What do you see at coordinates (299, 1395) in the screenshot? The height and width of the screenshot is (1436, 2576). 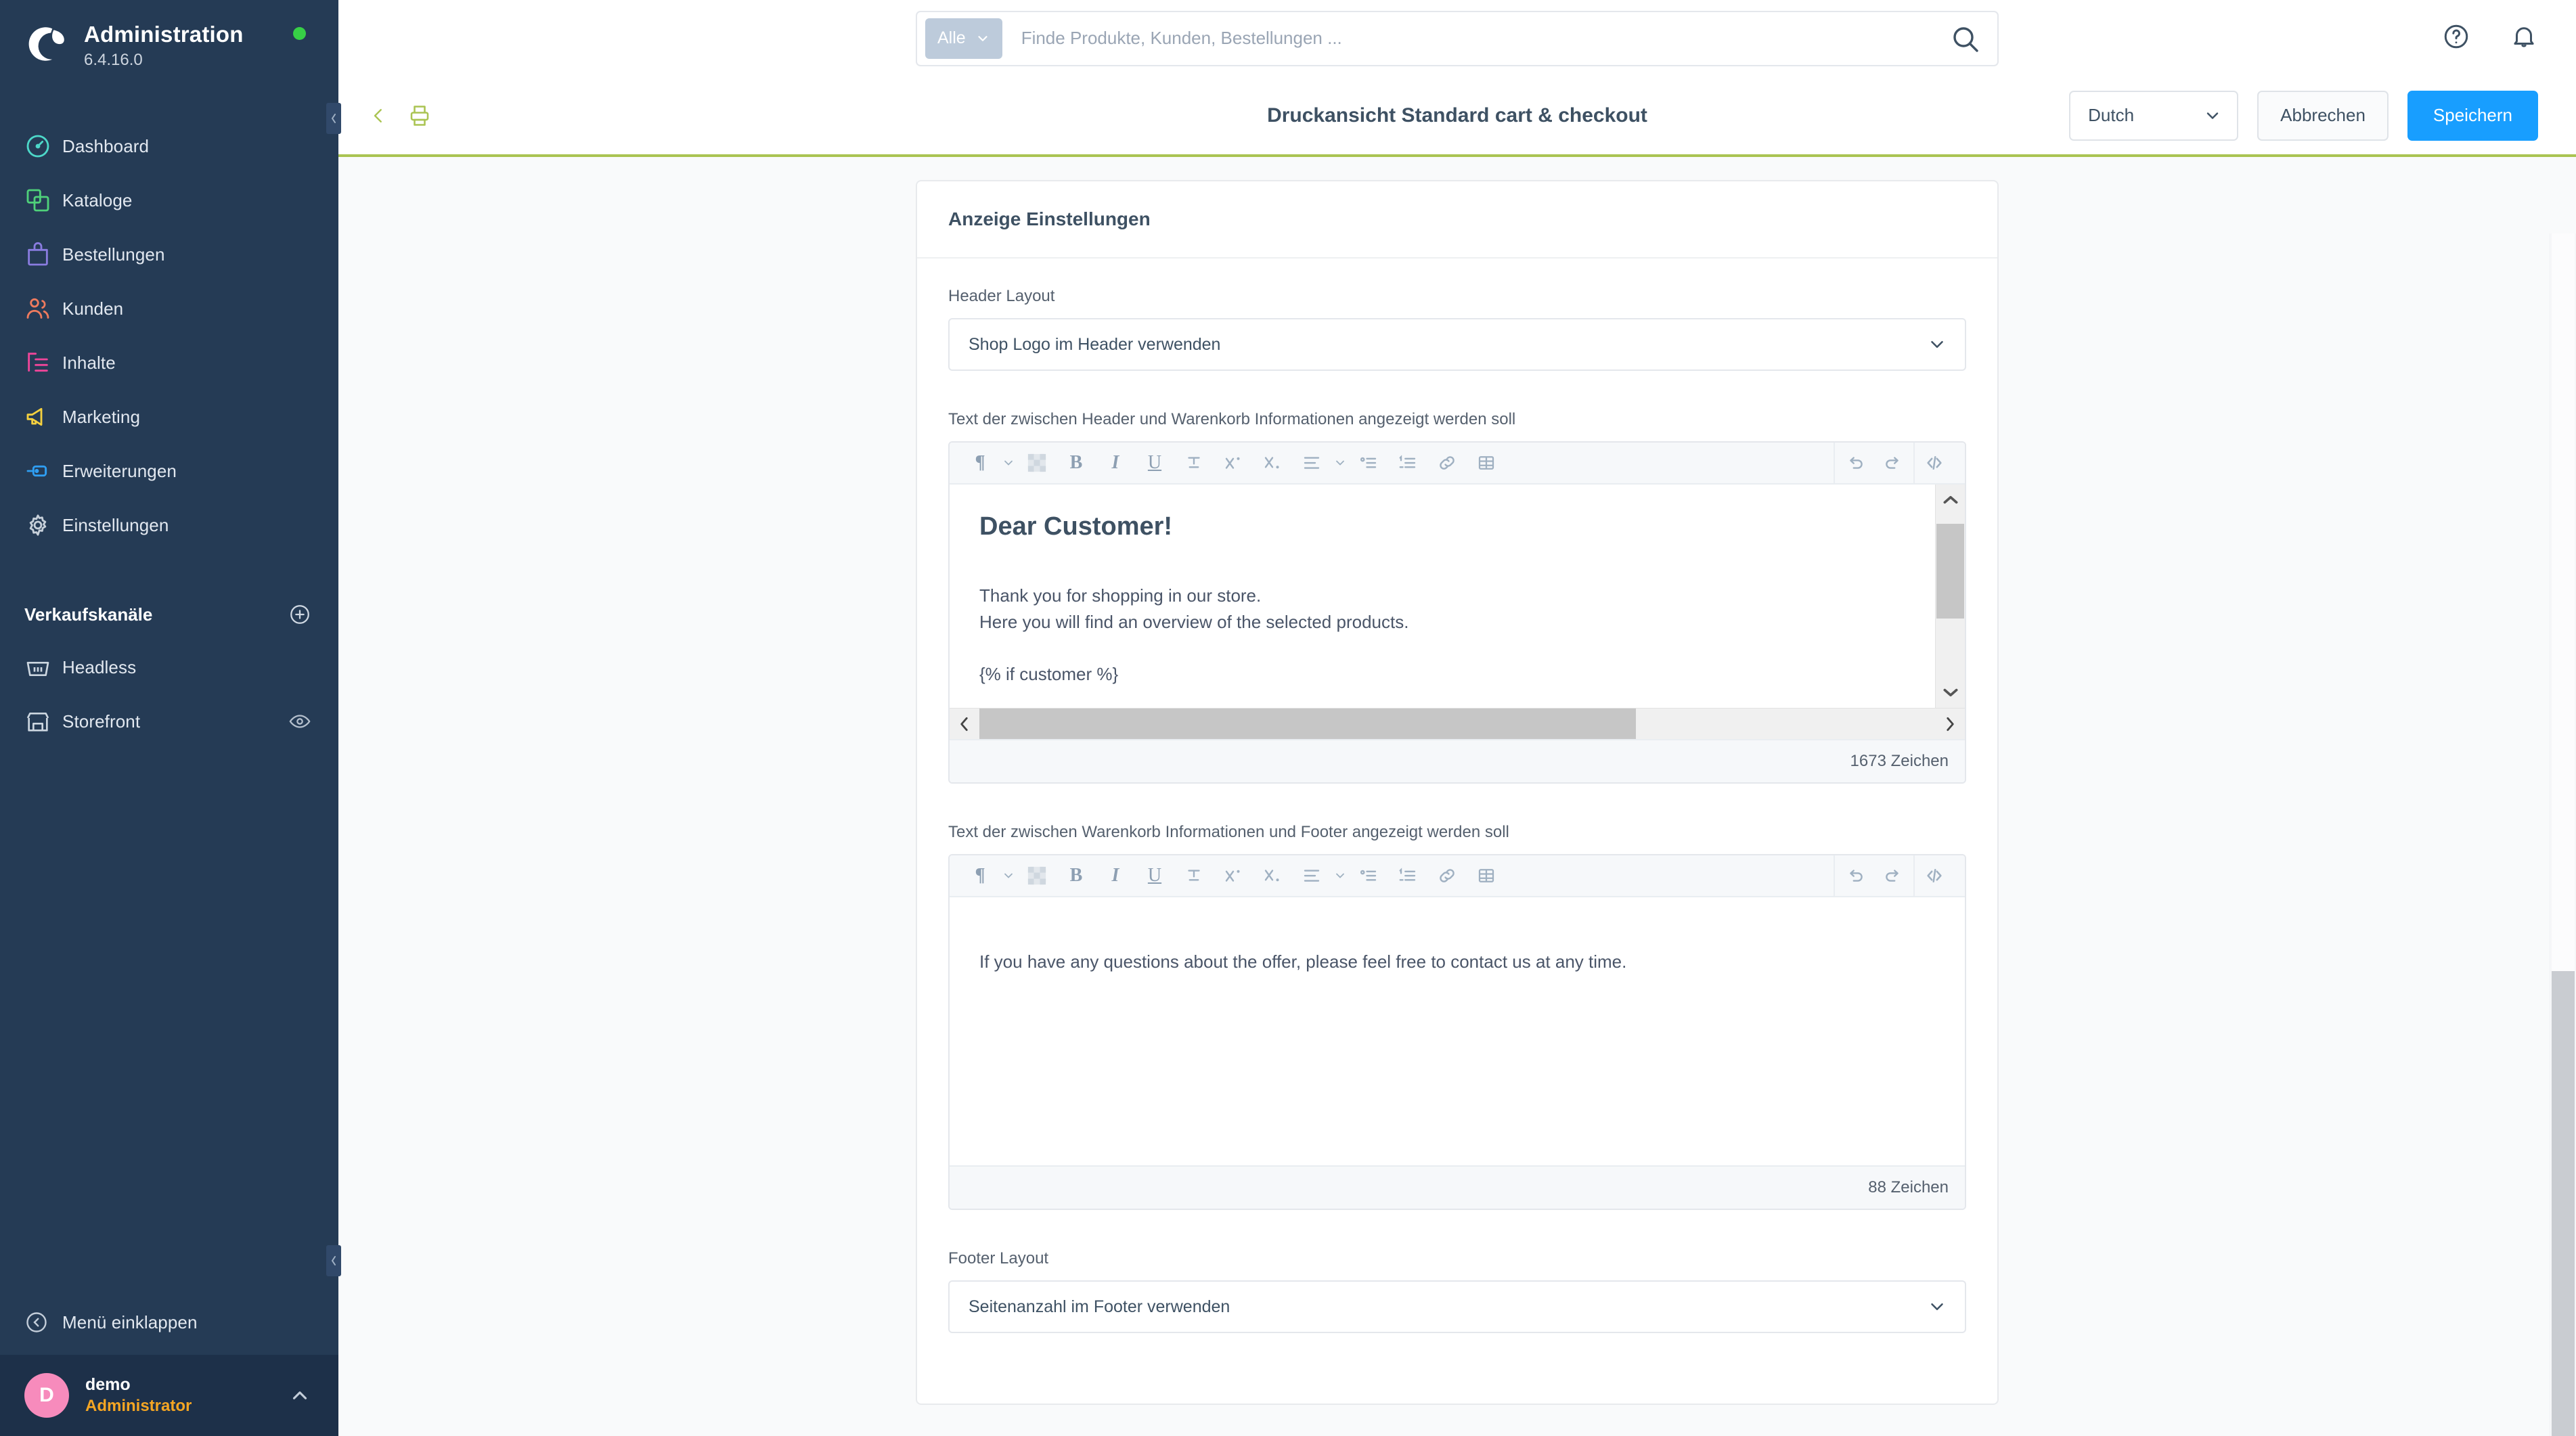 I see `chevron-up-icon` at bounding box center [299, 1395].